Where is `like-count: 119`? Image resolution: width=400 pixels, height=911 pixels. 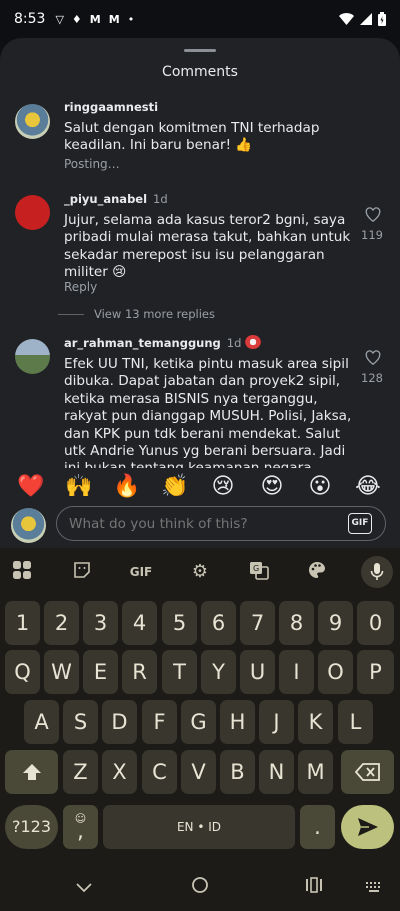 like-count: 119 is located at coordinates (372, 235).